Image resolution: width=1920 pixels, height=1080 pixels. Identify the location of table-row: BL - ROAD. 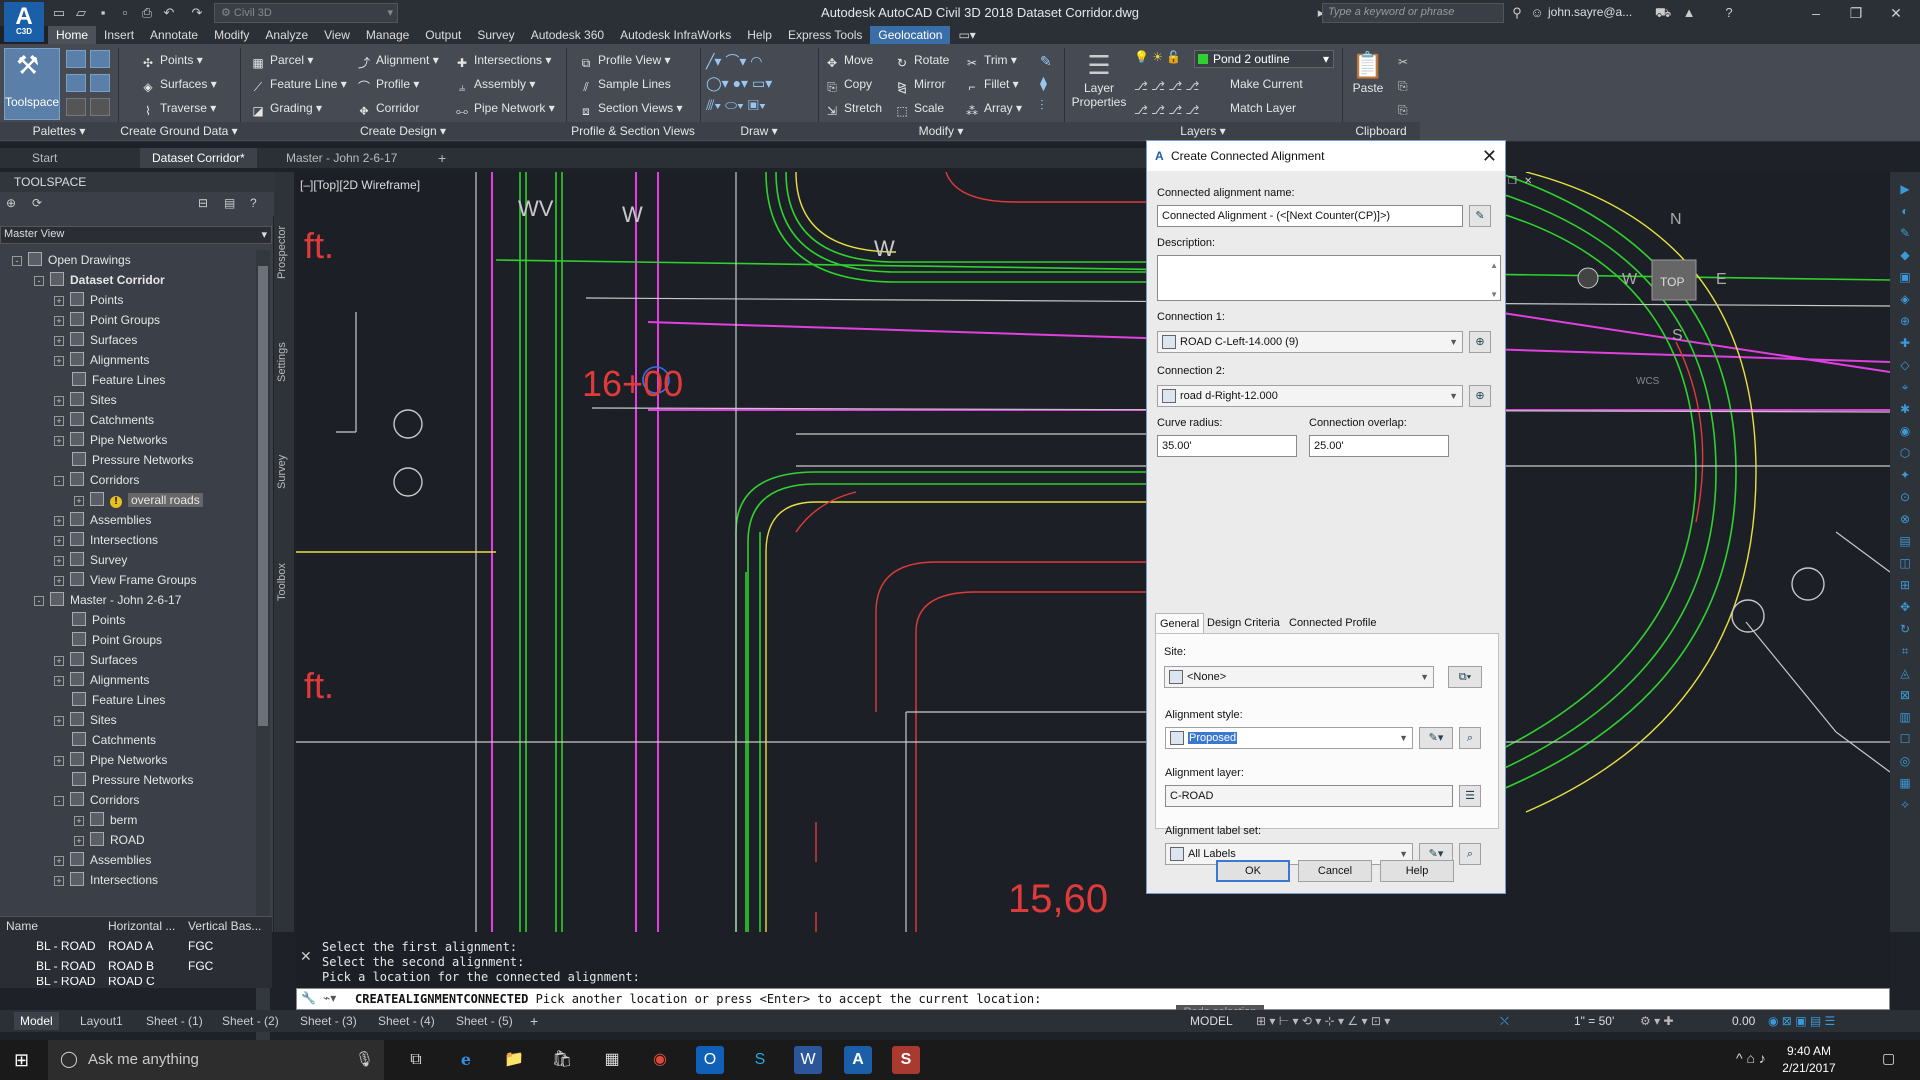
(66, 982).